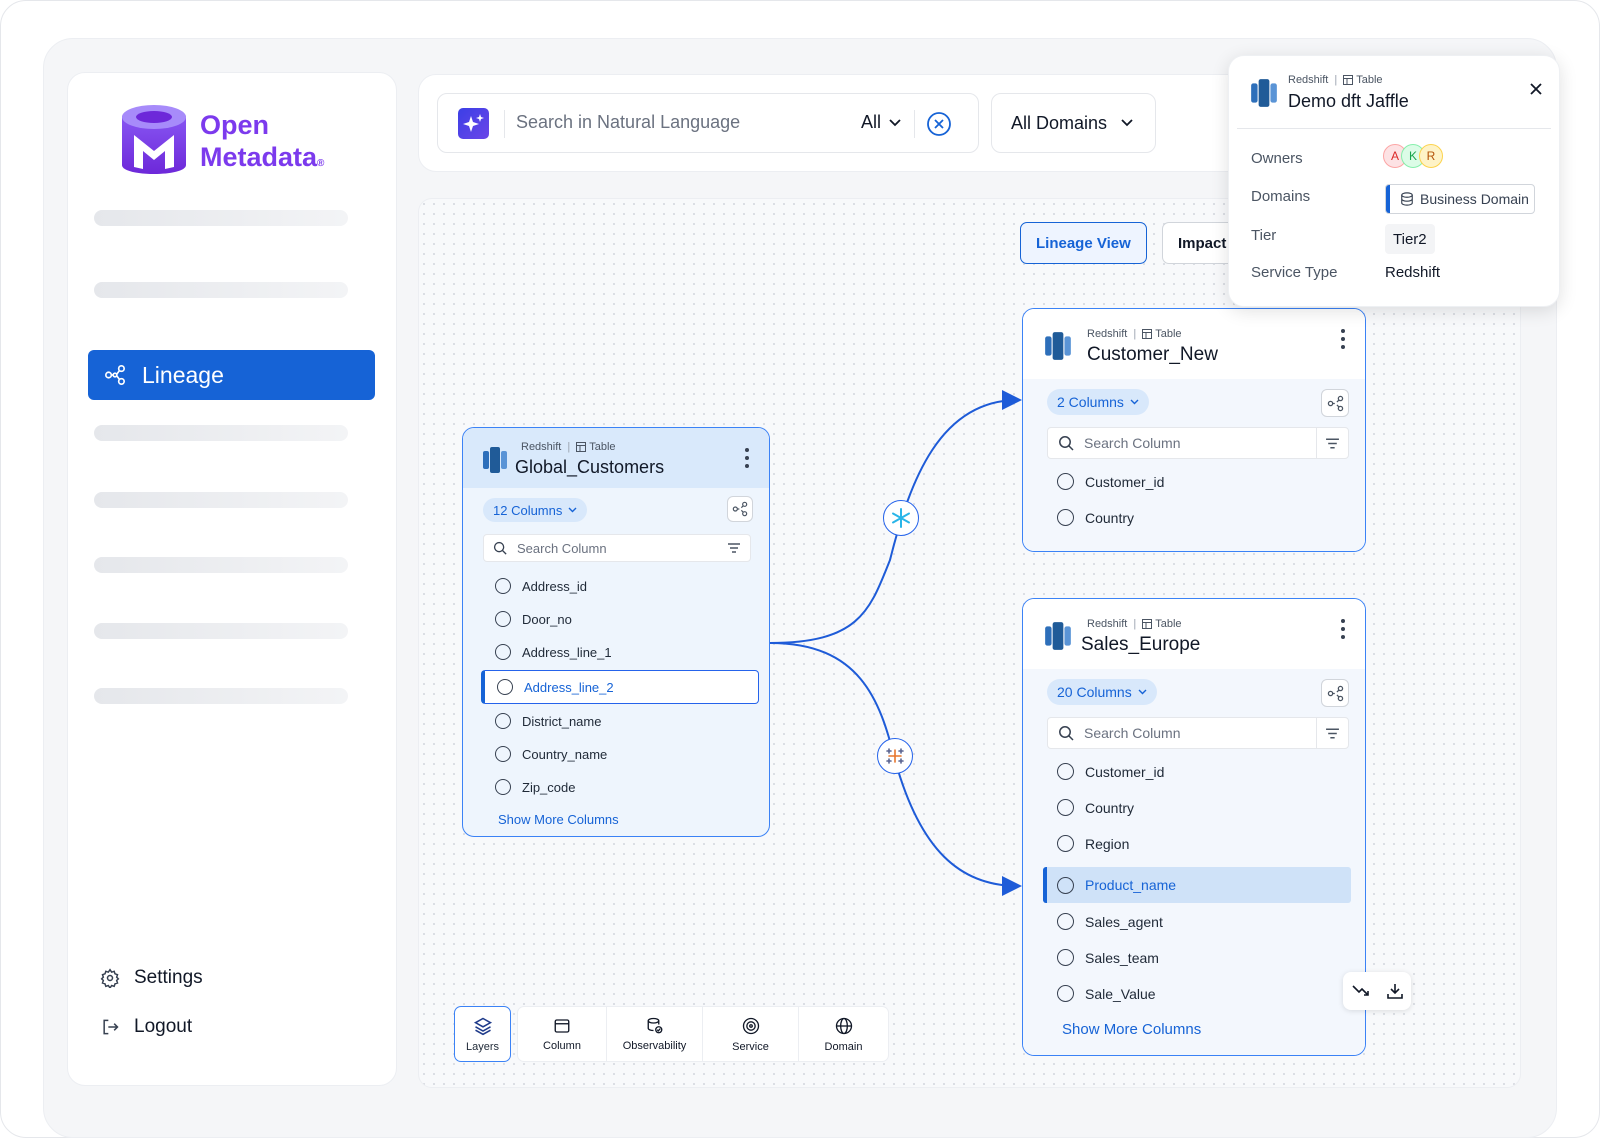  I want to click on column-row: Sales_team, so click(1108, 957).